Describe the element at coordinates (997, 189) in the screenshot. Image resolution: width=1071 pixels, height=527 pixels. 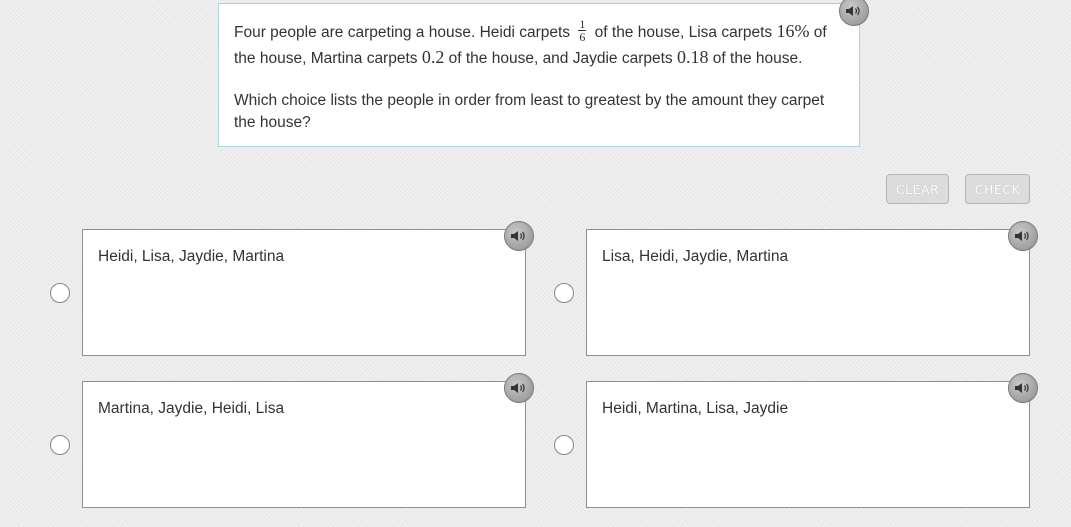
I see `check-button: CHECK` at that location.